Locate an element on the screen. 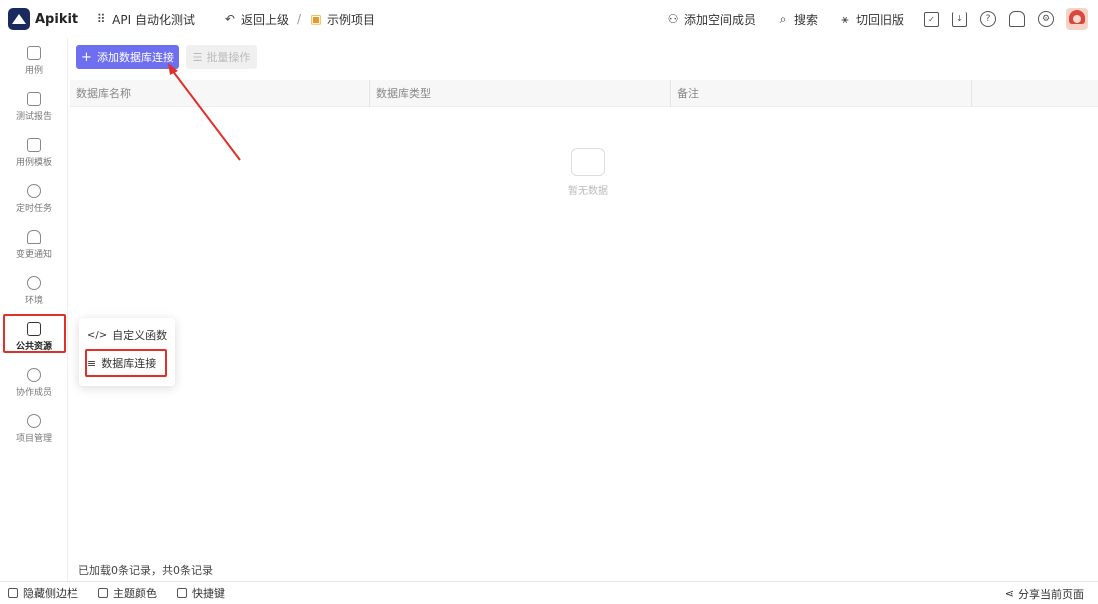 The image size is (1098, 604). add-button-label: 添加数据库连接 is located at coordinates (135, 57).